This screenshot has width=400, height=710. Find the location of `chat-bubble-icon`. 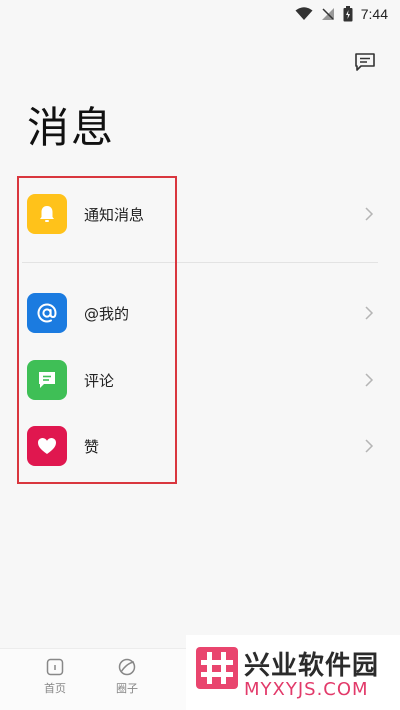

chat-bubble-icon is located at coordinates (365, 62).